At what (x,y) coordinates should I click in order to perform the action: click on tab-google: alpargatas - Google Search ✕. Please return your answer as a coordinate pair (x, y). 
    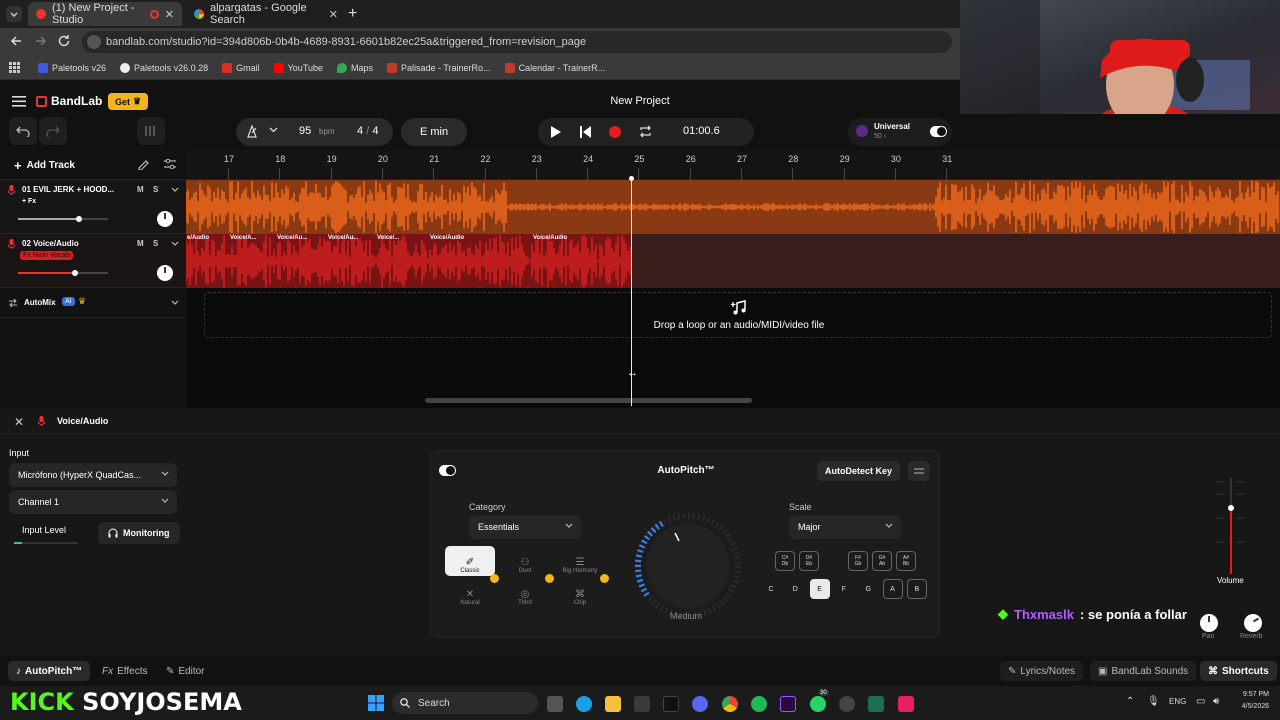
    Looking at the image, I should click on (266, 14).